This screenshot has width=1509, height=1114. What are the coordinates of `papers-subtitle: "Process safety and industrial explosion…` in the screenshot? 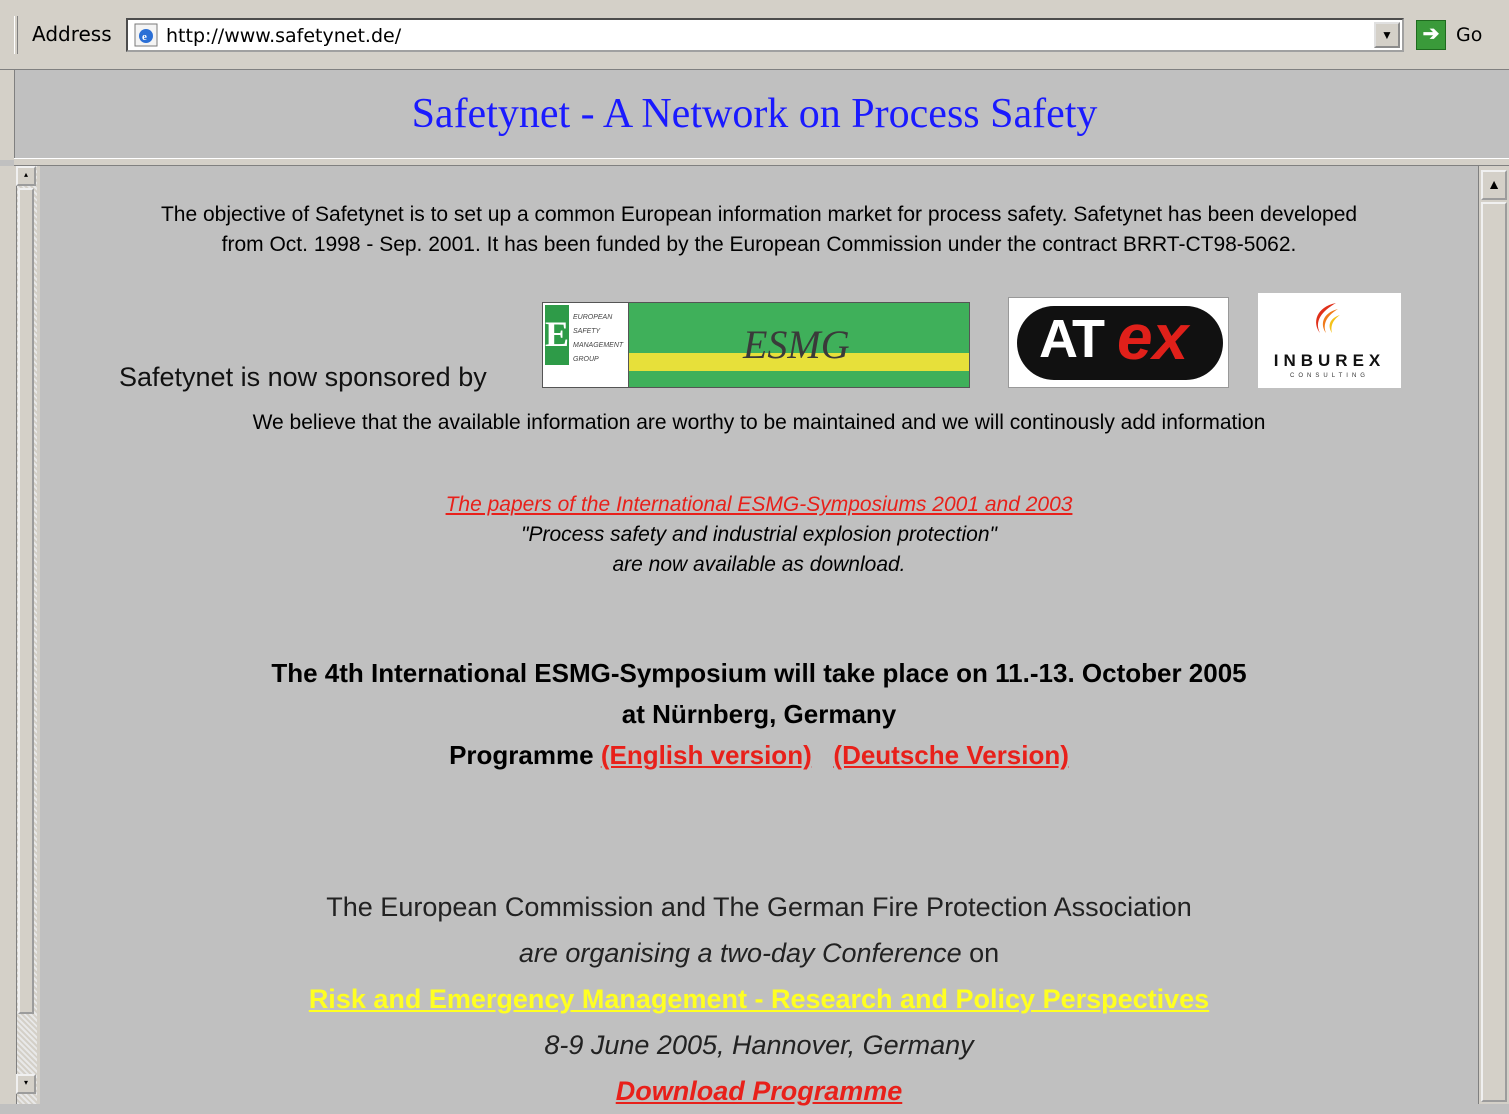 It's located at (759, 534).